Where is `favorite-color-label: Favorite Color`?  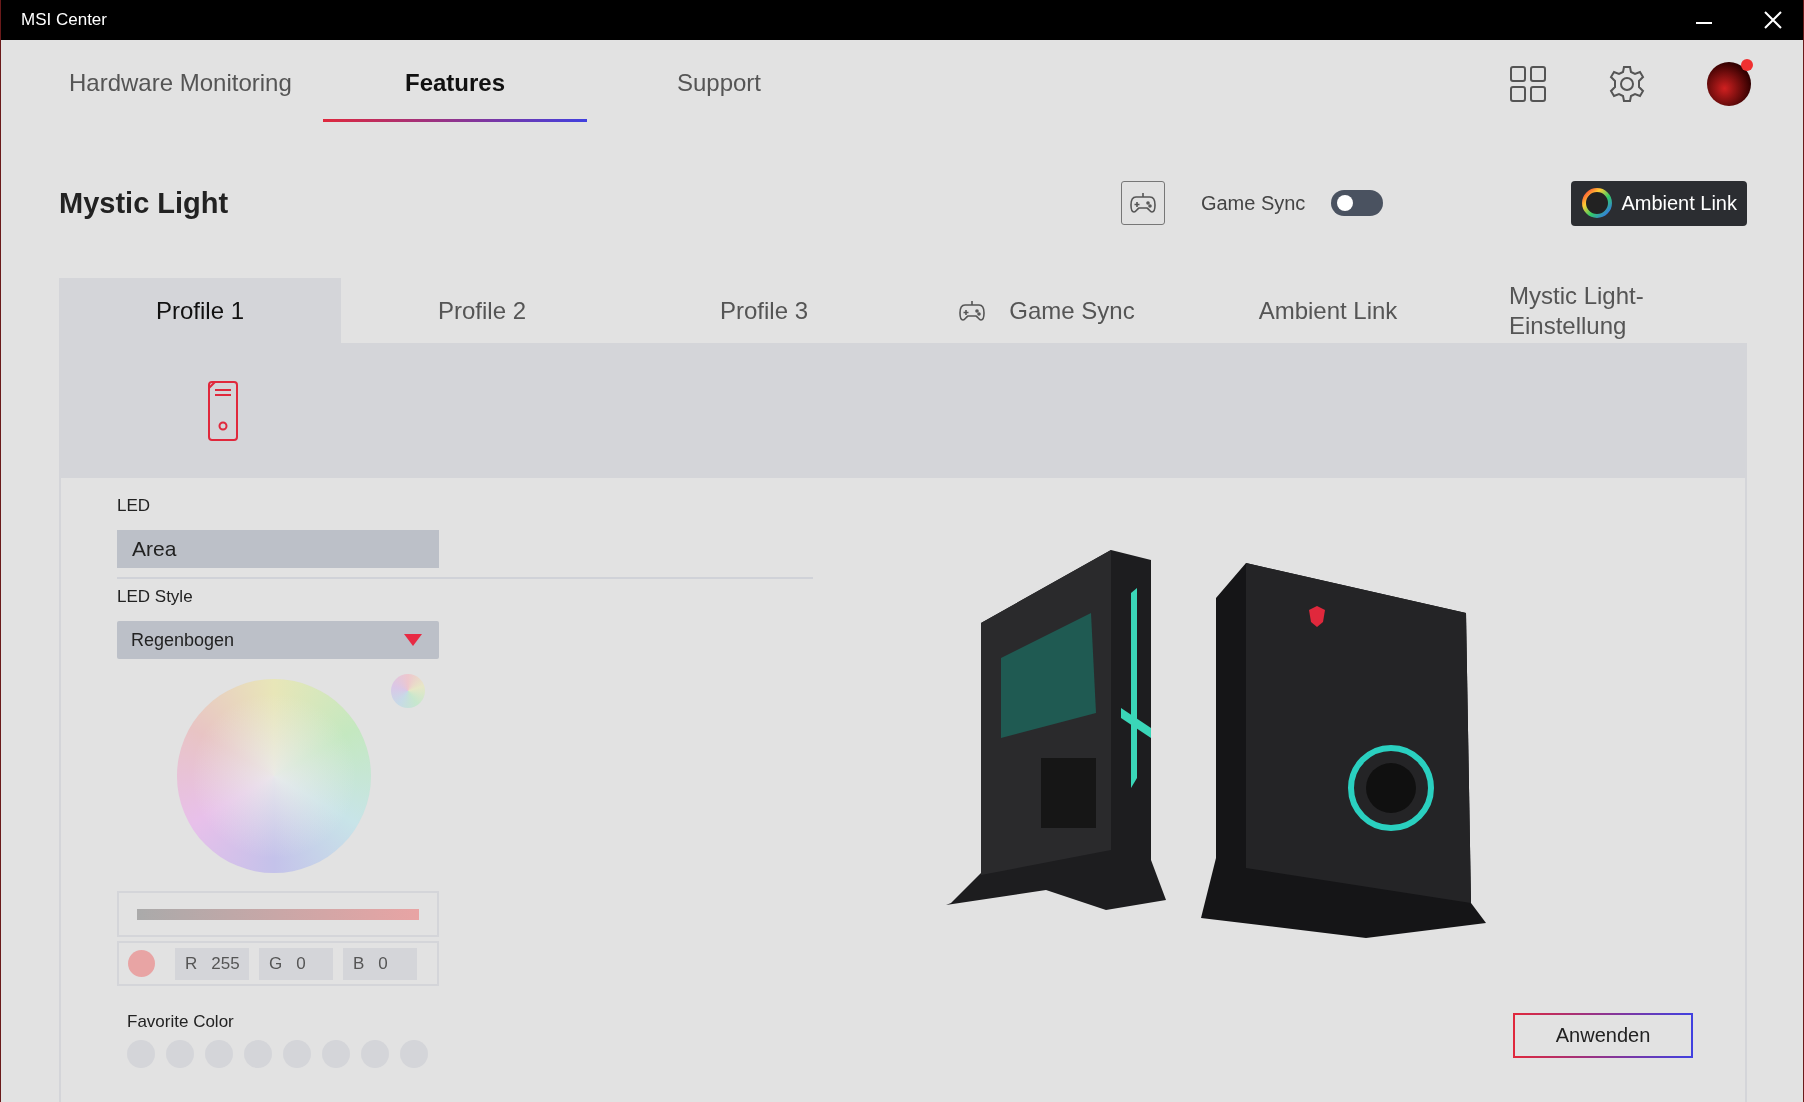
favorite-color-label: Favorite Color is located at coordinates (181, 1022).